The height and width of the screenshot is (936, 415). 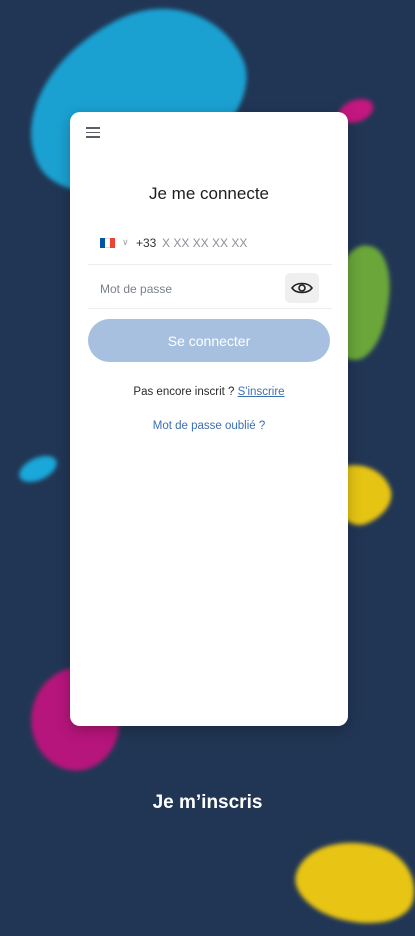 I want to click on menu-icon, so click(x=93, y=132).